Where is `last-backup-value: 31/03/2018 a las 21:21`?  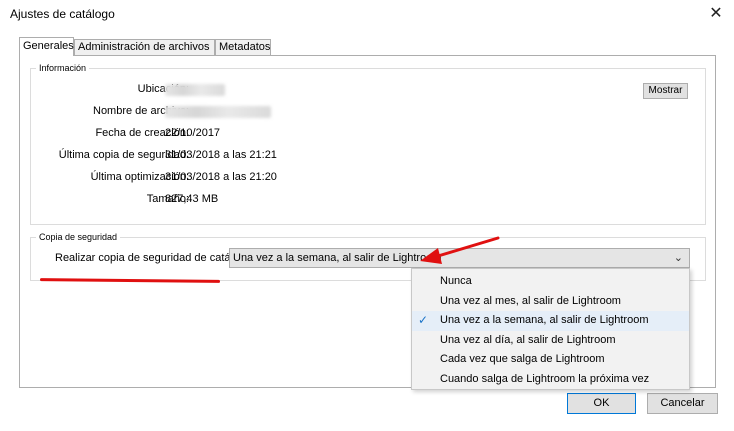
last-backup-value: 31/03/2018 a las 21:21 is located at coordinates (221, 155).